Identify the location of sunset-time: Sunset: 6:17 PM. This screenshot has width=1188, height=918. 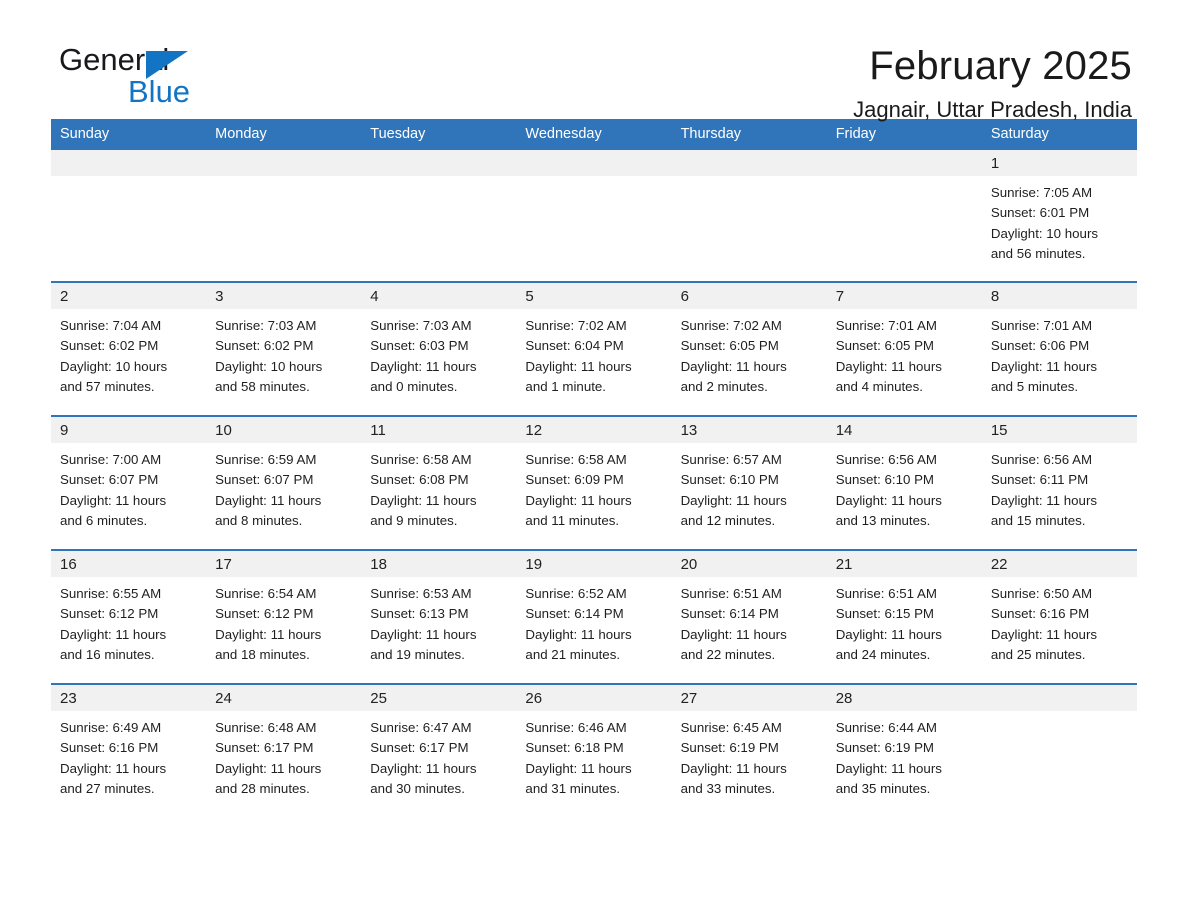
(264, 748).